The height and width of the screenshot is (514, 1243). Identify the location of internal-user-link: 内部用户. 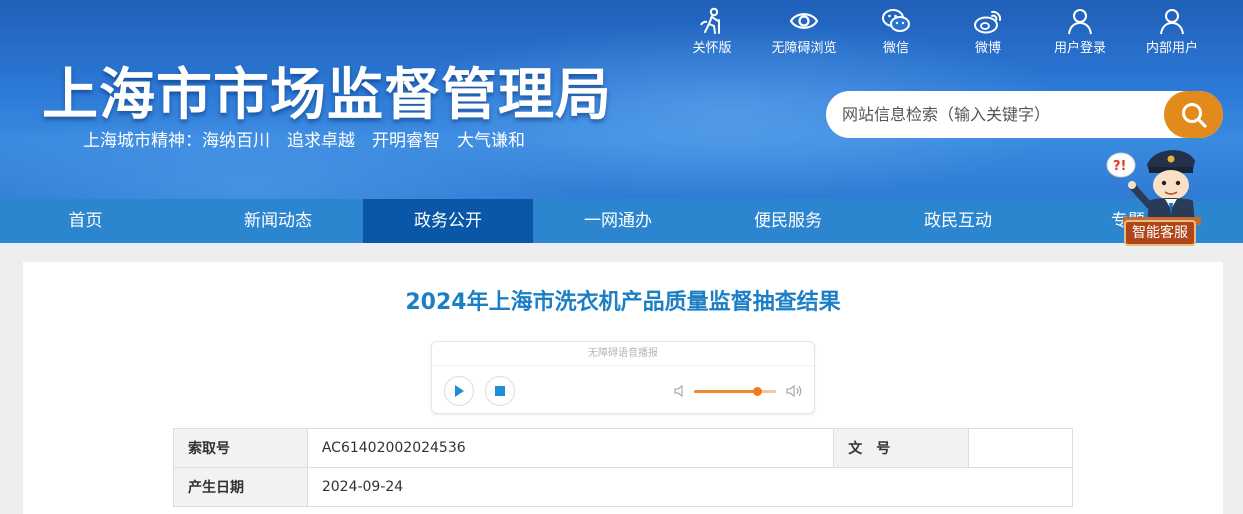
(1172, 31).